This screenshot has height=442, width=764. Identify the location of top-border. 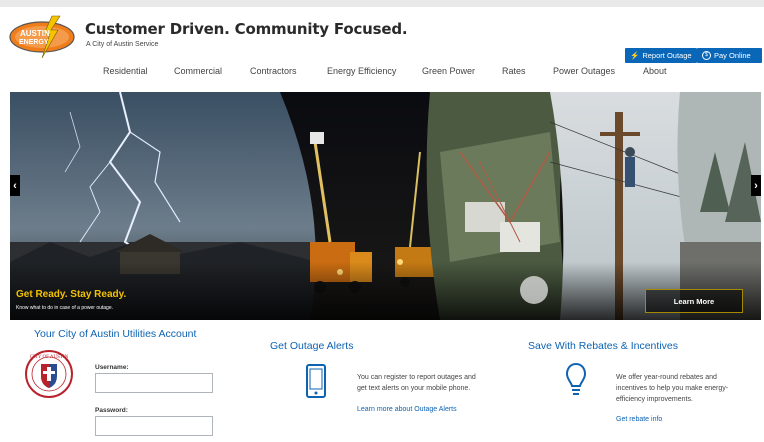
(382, 3).